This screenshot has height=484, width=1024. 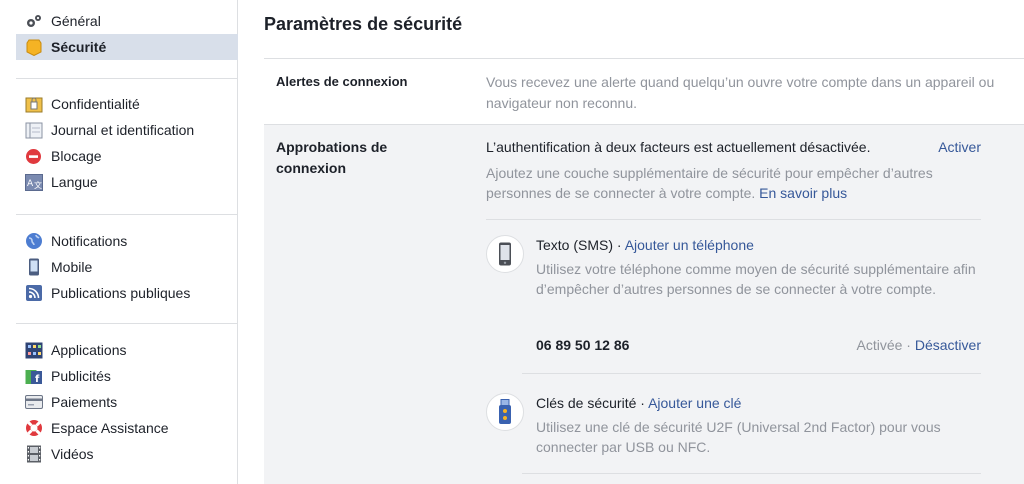 I want to click on sidebar-item-security: Sécurité, so click(x=127, y=47).